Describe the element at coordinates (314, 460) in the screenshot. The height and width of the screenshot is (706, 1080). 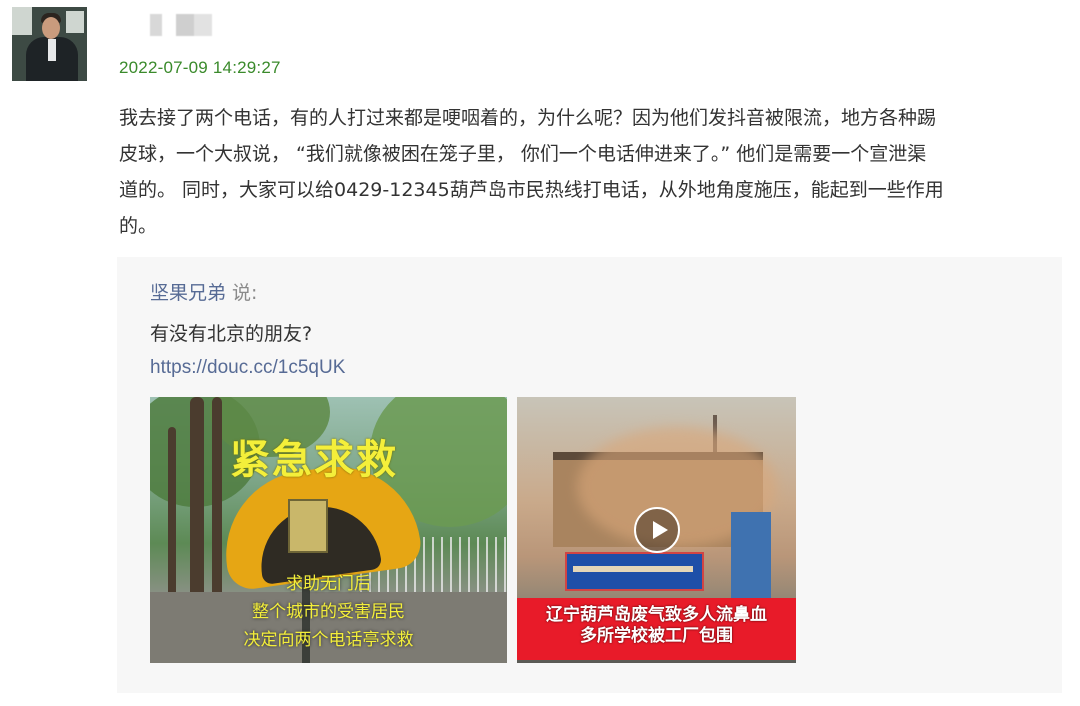
I see `thumbnail-headline: 紧急求救` at that location.